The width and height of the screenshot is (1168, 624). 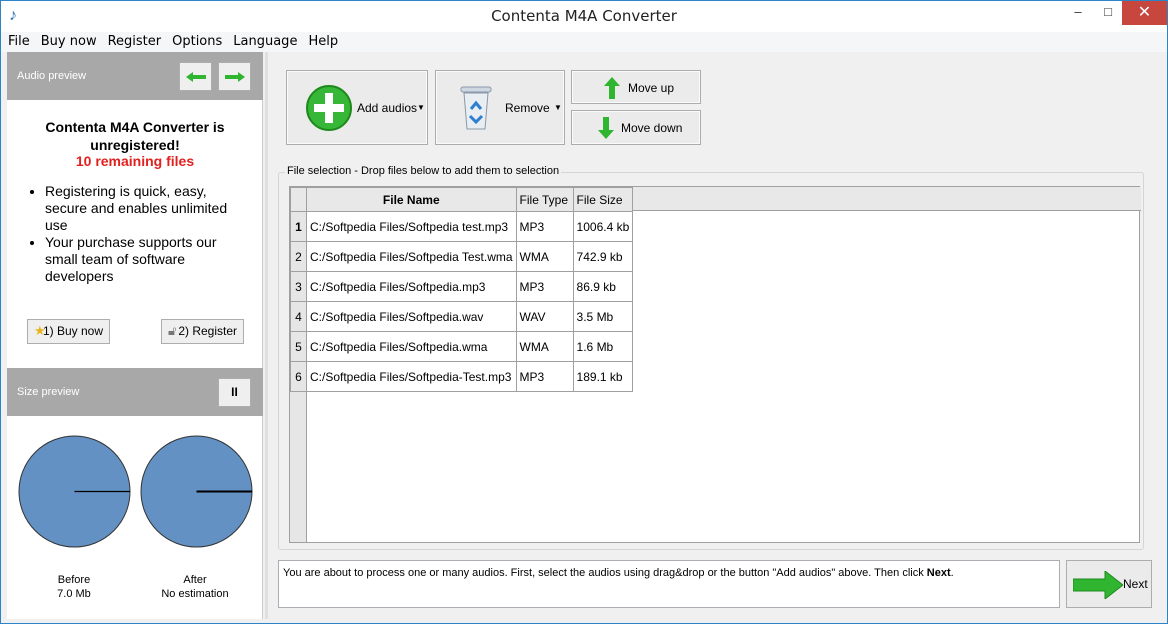 I want to click on after-size-pie, so click(x=196, y=491).